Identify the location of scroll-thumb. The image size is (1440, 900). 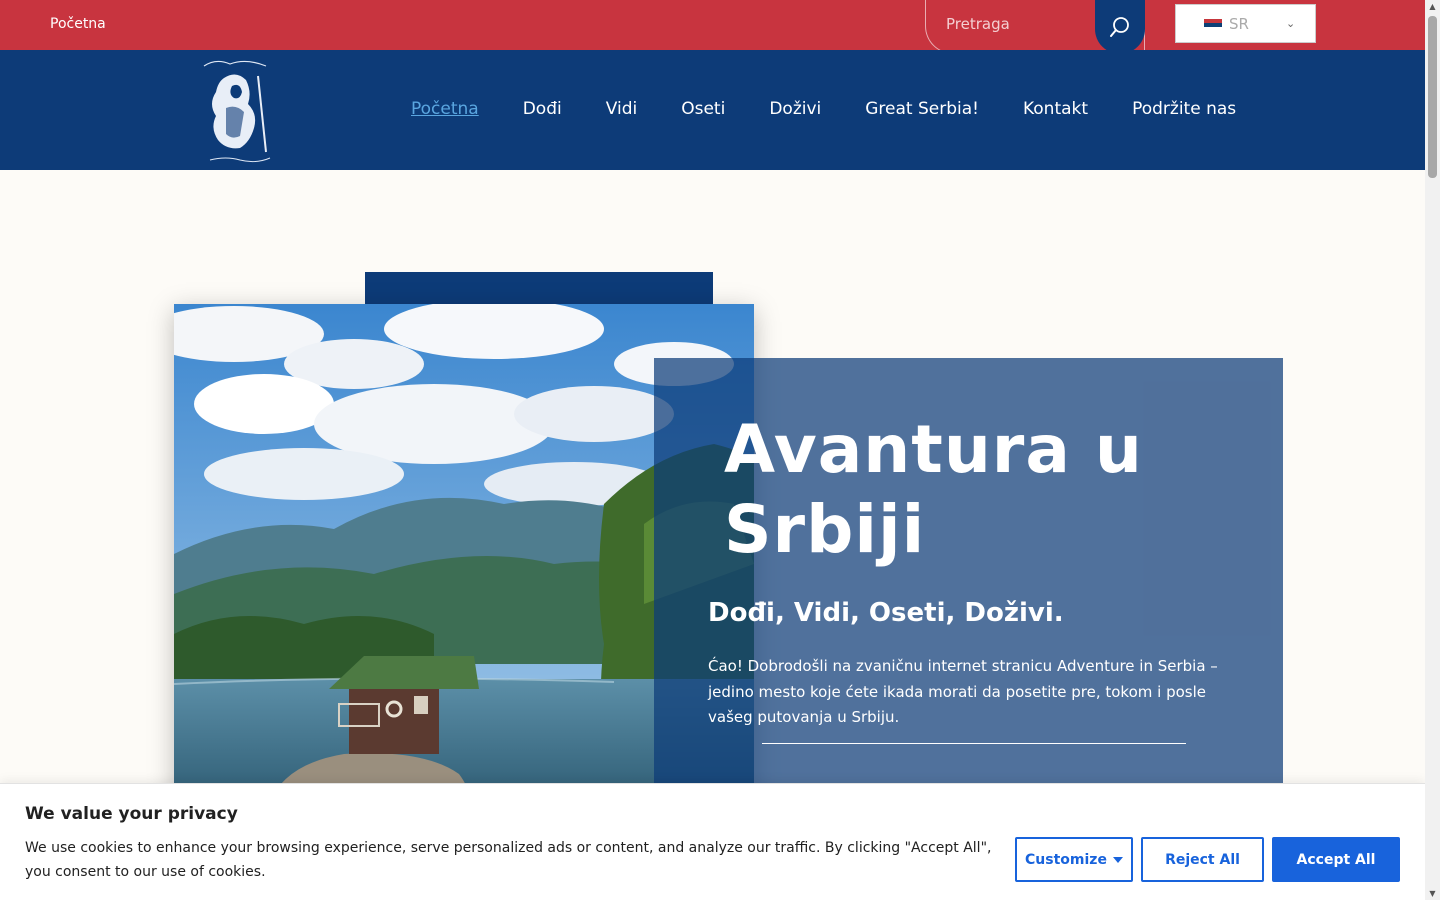
(1432, 97).